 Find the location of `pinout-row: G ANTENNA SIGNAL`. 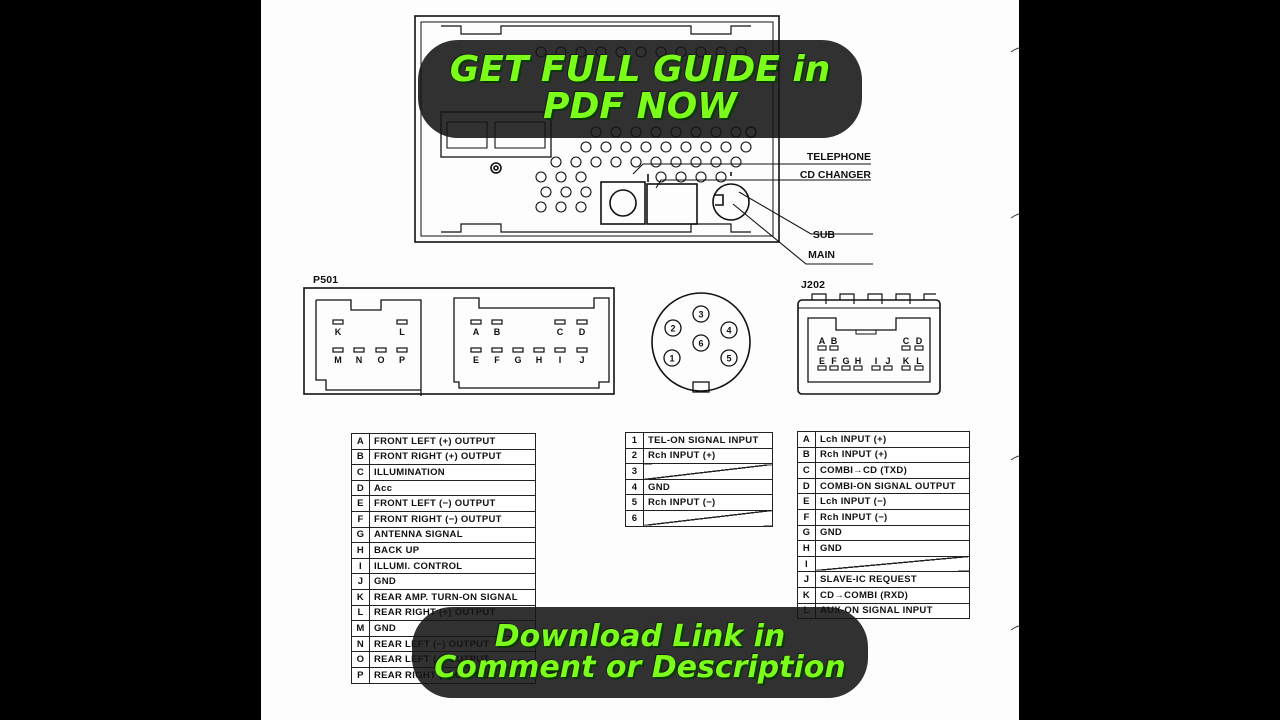

pinout-row: G ANTENNA SIGNAL is located at coordinates (443, 535).